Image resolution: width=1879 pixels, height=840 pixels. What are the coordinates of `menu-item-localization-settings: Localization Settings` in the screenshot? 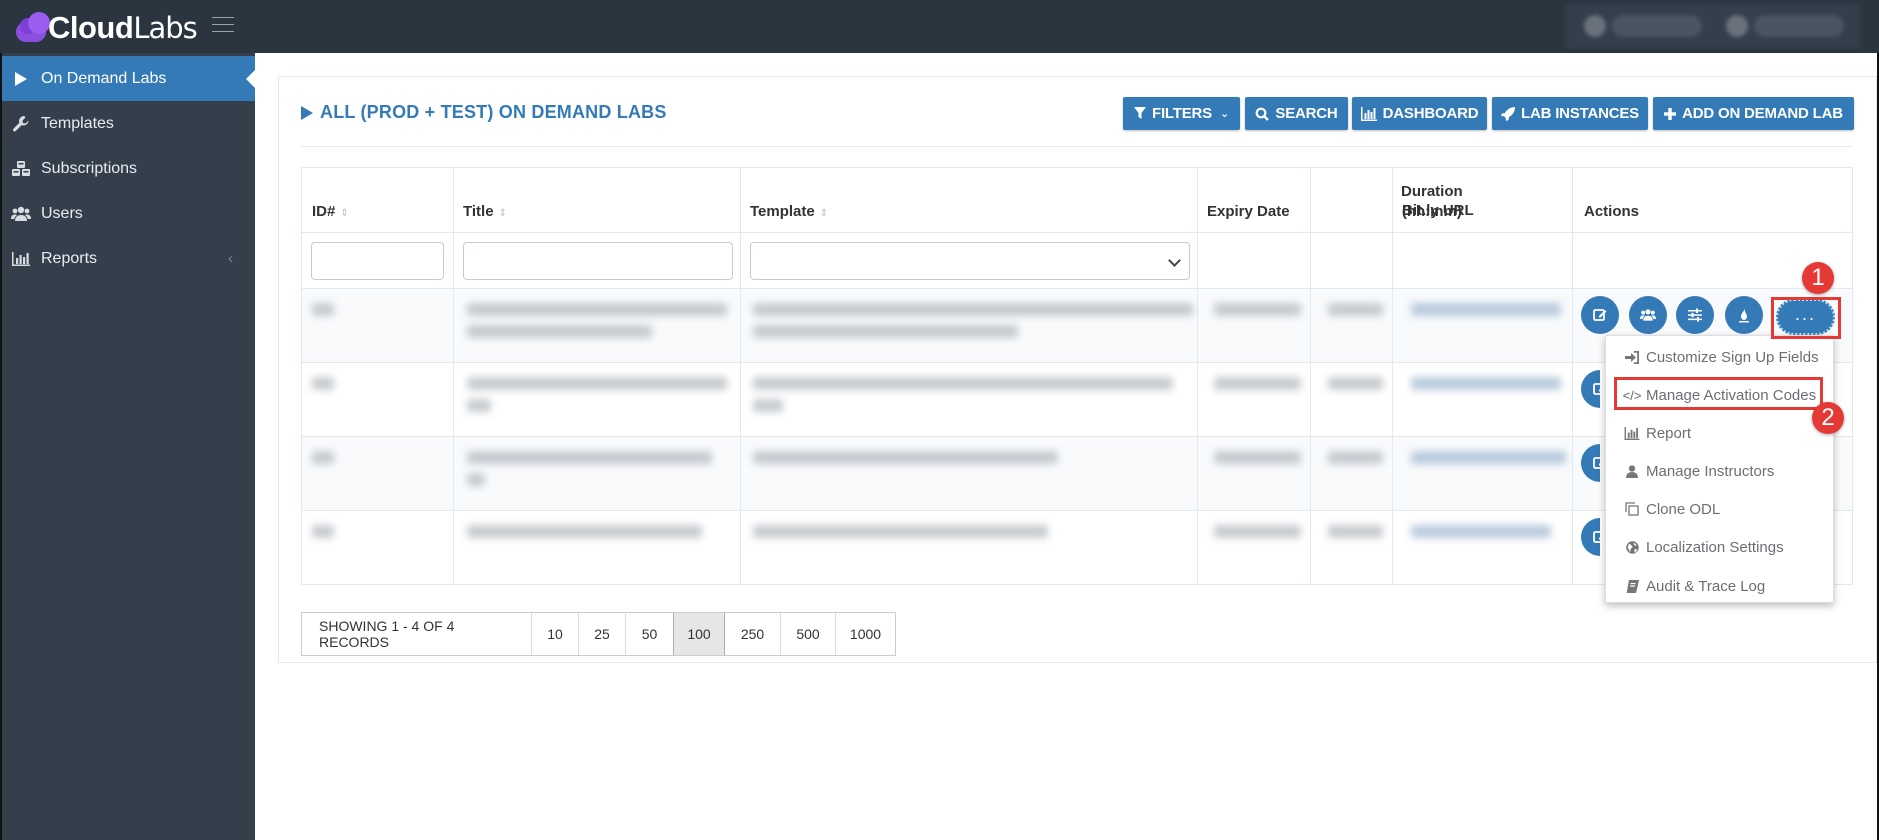 It's located at (1719, 547).